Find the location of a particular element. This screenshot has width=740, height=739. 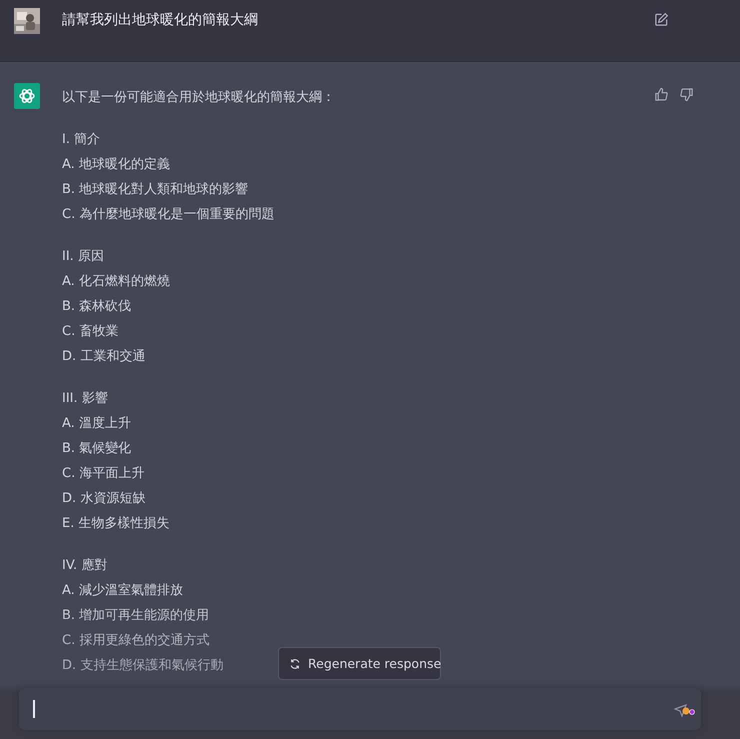

edit-icon is located at coordinates (661, 19).